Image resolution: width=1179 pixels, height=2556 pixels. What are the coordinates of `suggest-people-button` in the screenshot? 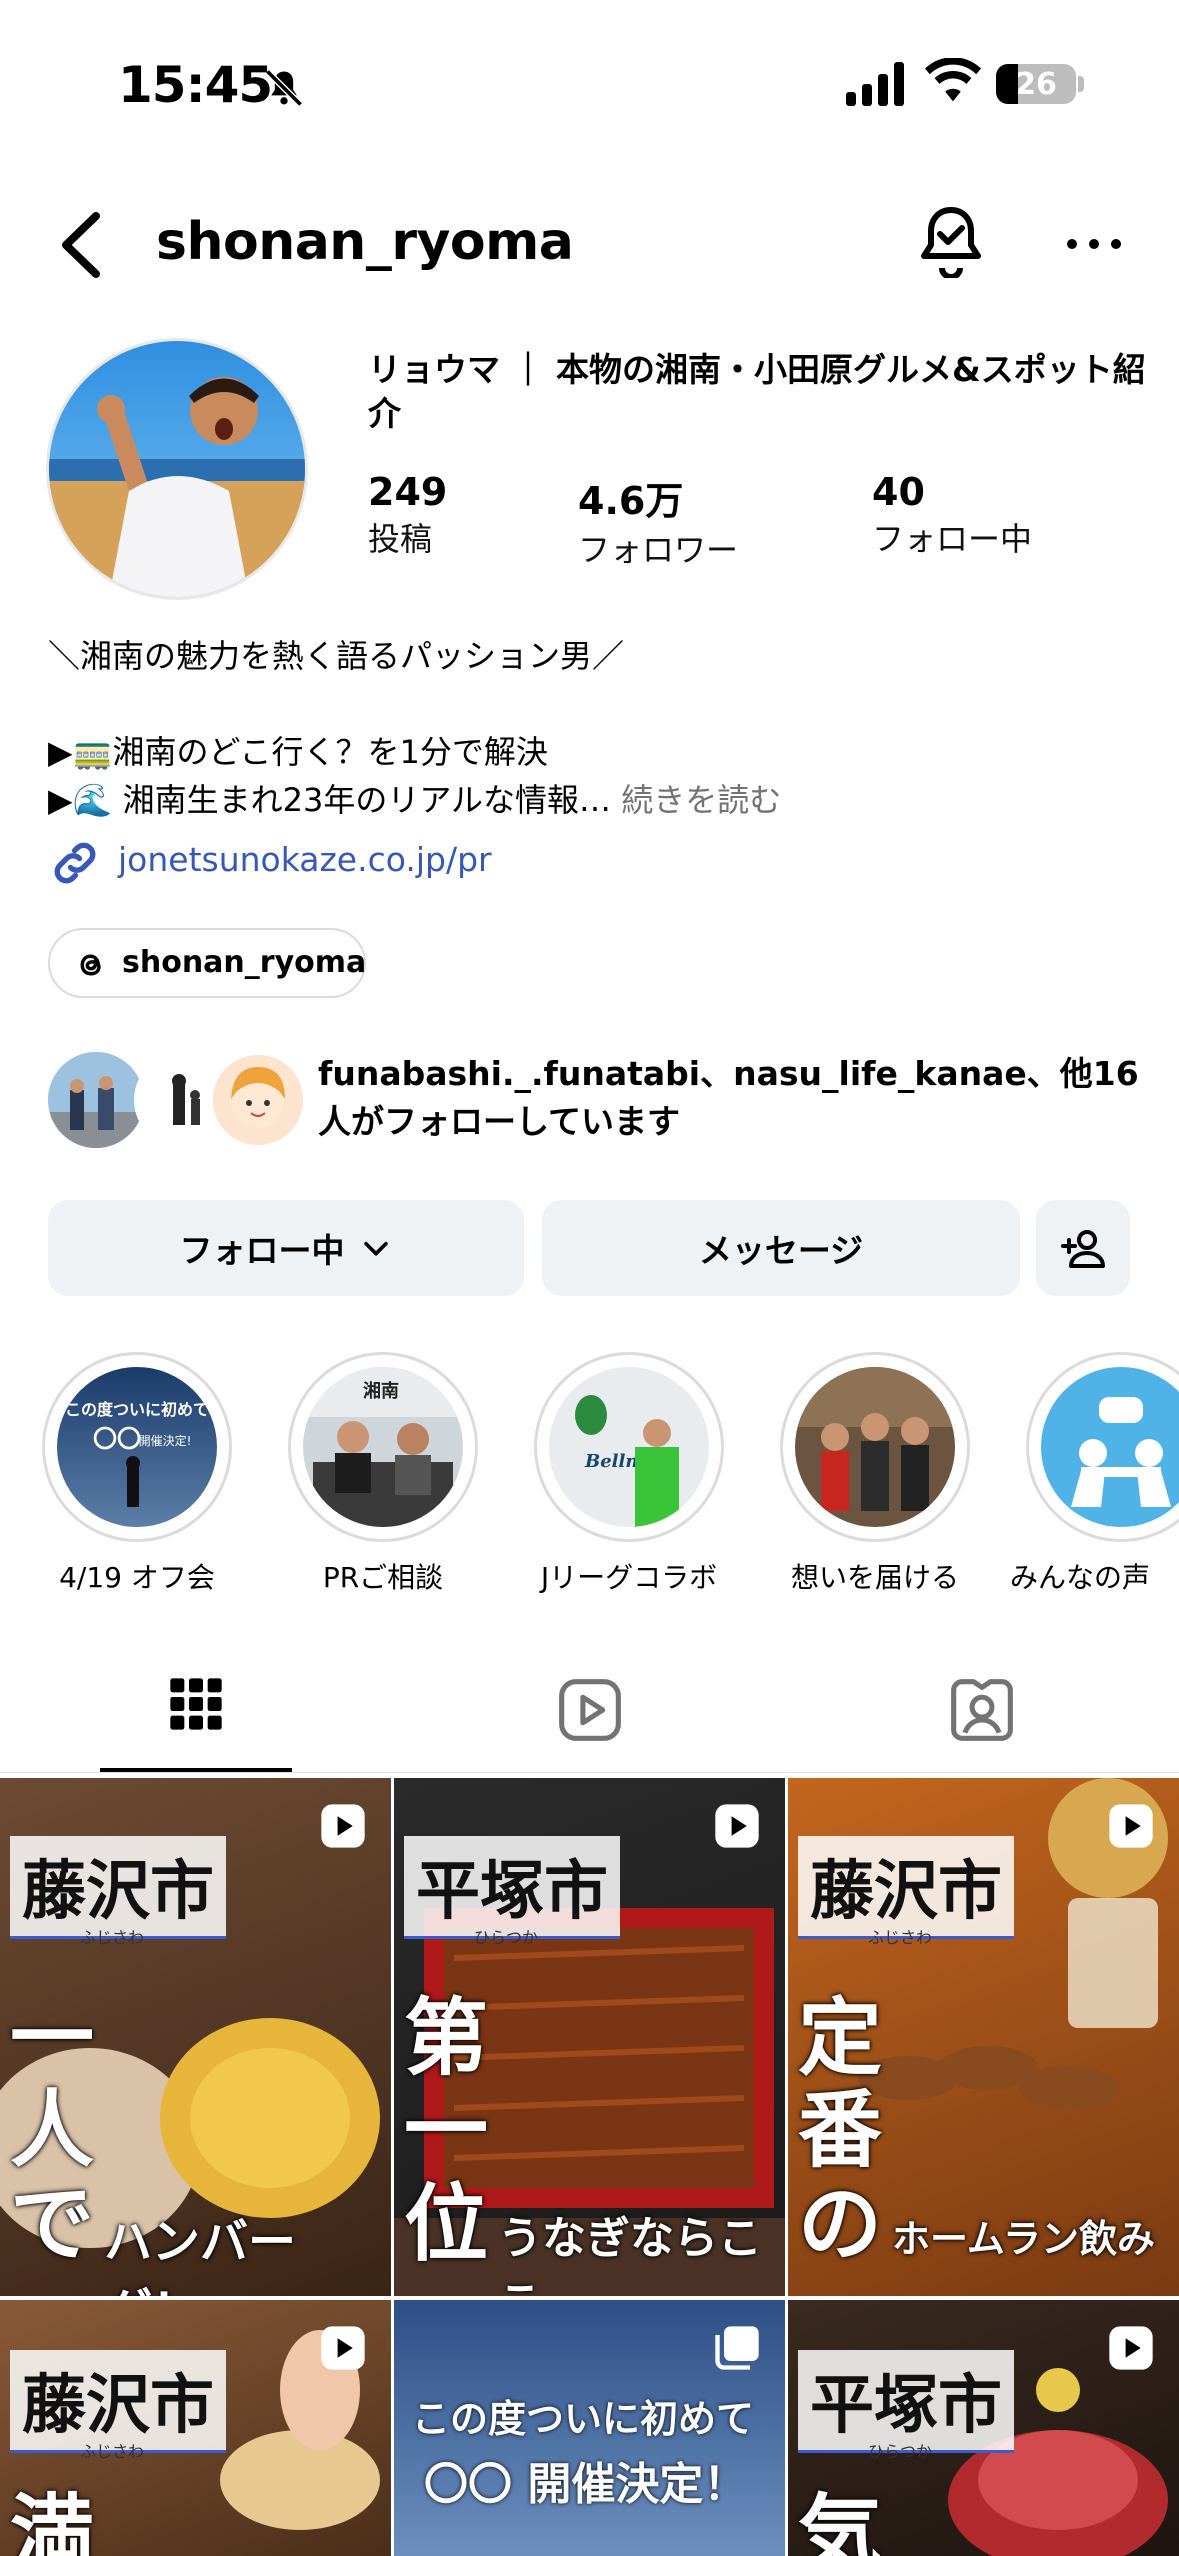 It's located at (1083, 1248).